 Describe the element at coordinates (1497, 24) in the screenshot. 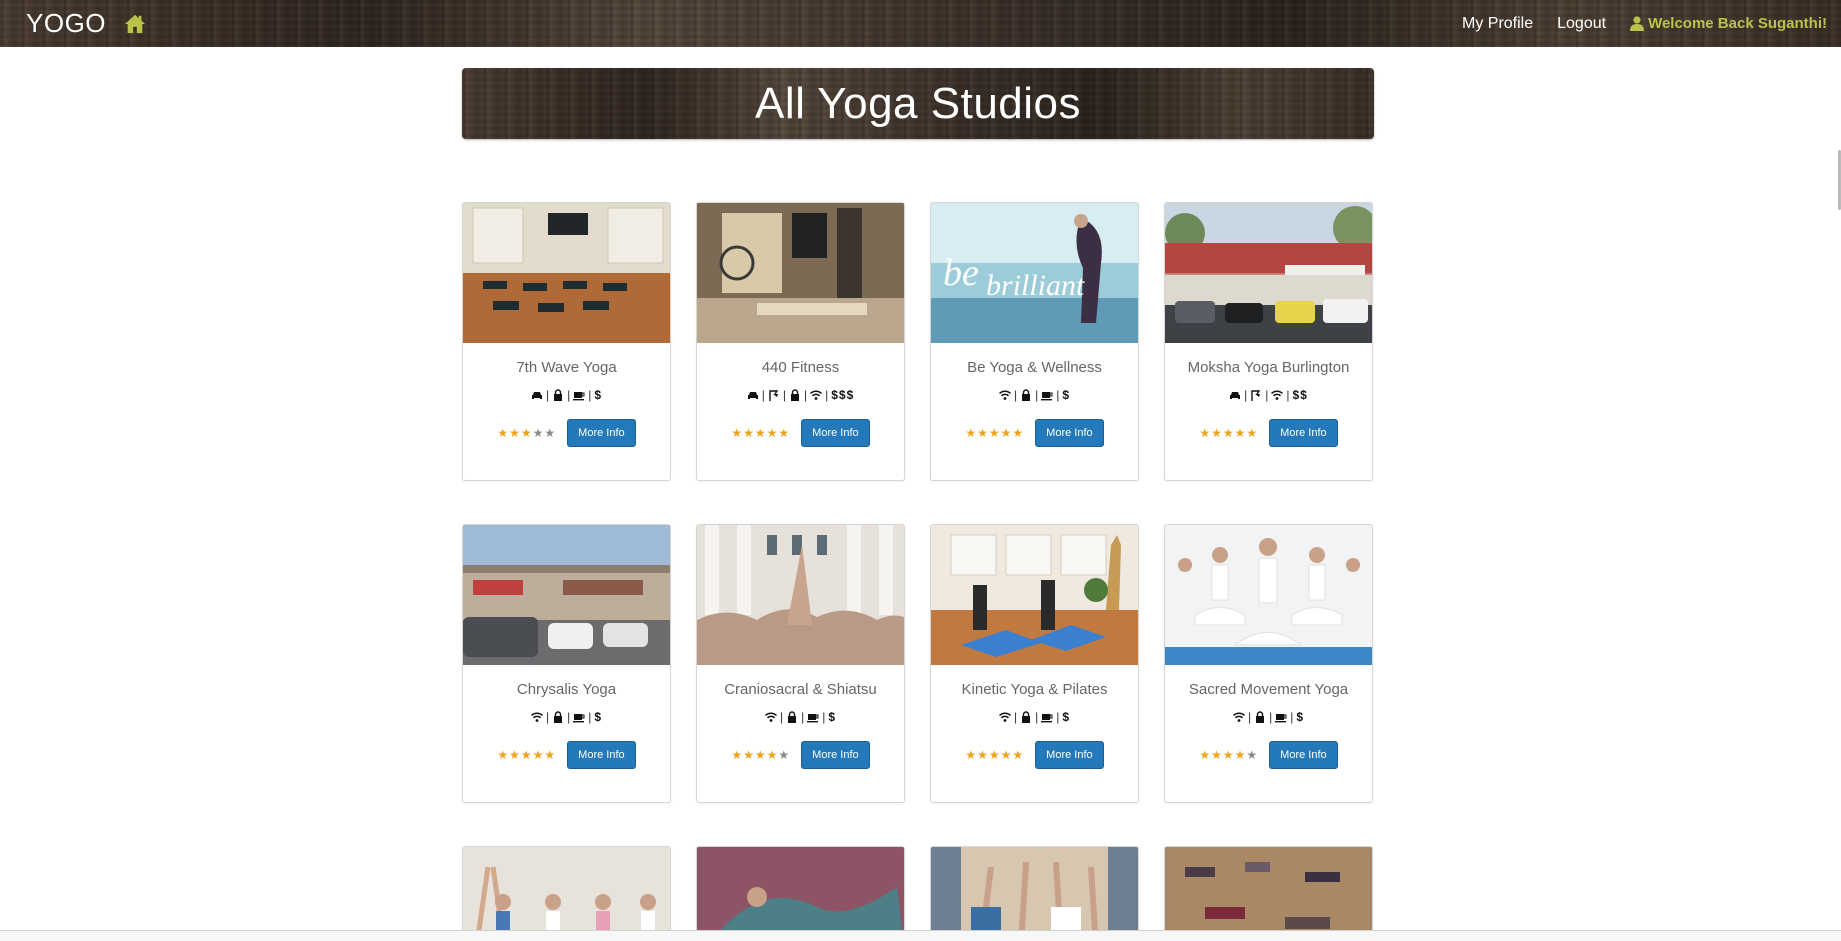

I see `my-profile-link: My Profile` at that location.